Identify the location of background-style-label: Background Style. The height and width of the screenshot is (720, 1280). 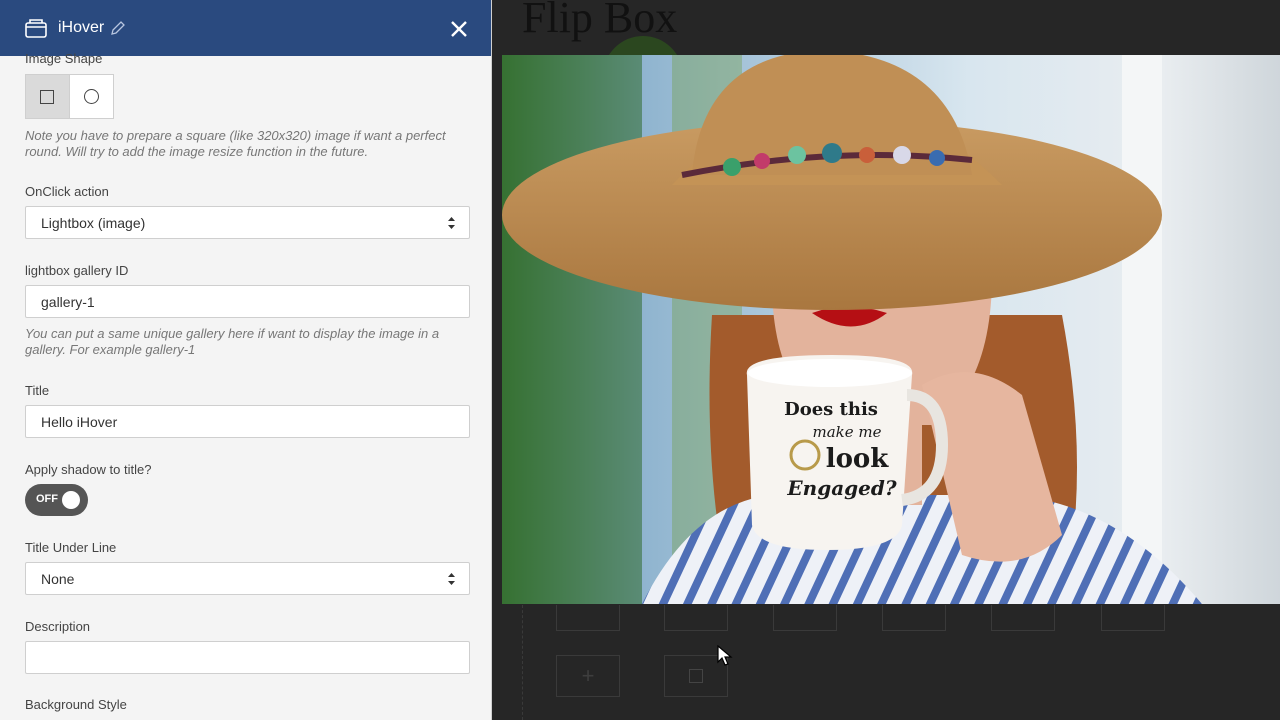
(76, 704).